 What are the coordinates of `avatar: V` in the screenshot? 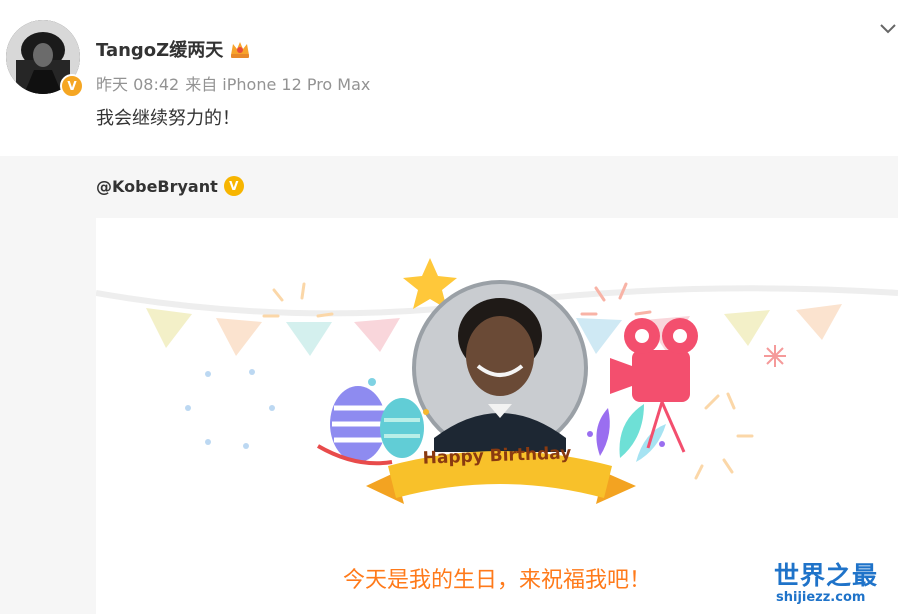 It's located at (45, 59).